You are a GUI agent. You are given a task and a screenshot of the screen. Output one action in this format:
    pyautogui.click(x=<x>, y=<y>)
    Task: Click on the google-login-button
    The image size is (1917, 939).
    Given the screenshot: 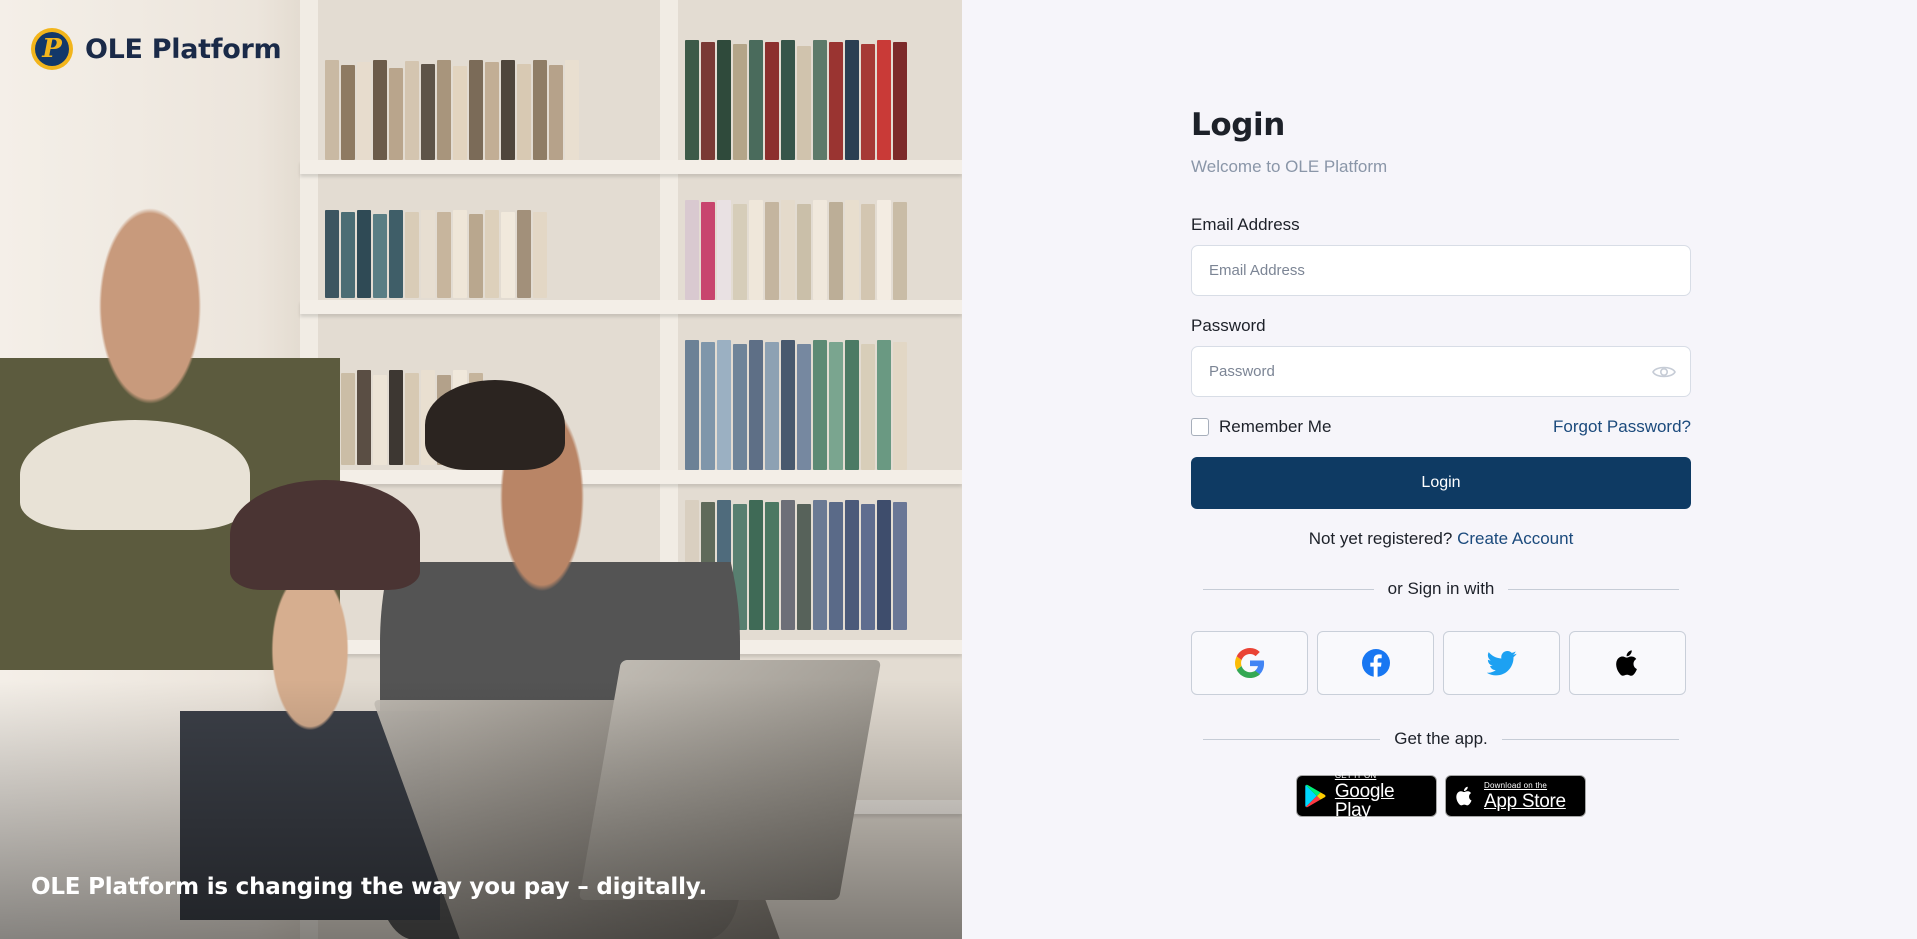 What is the action you would take?
    pyautogui.click(x=1249, y=663)
    